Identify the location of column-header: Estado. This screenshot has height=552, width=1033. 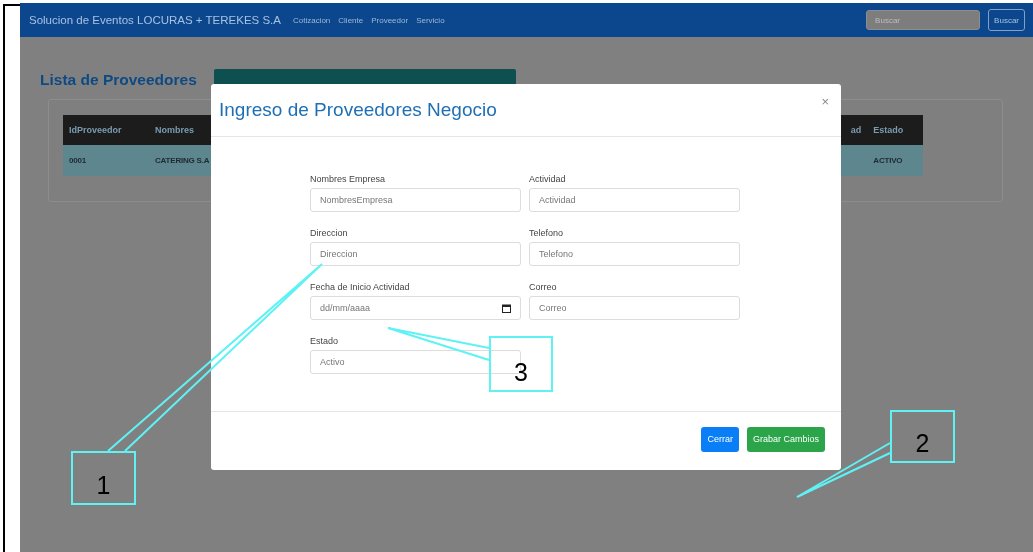
(895, 130).